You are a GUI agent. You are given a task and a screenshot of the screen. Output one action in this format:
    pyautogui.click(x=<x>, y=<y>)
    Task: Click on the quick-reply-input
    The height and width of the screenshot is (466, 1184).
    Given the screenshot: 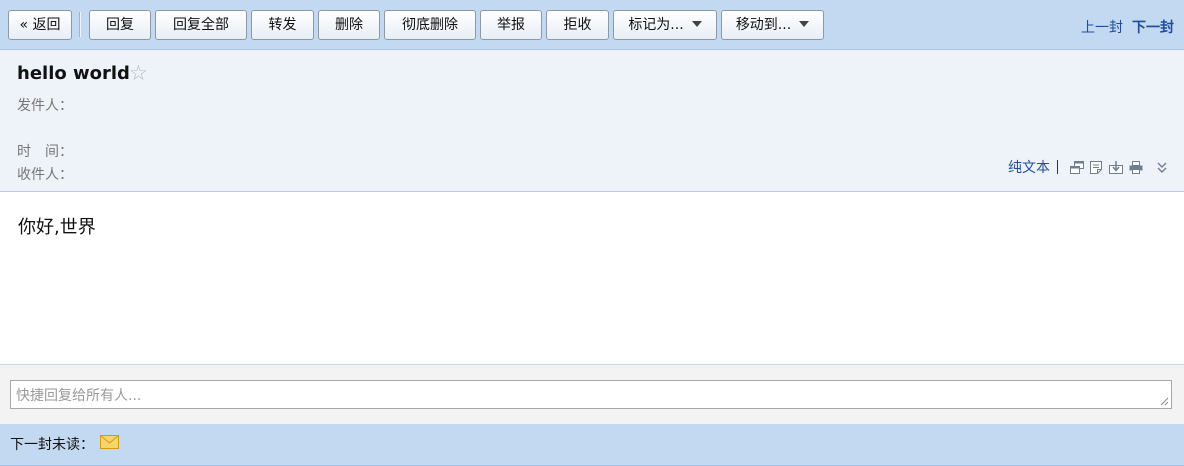 What is the action you would take?
    pyautogui.click(x=591, y=394)
    